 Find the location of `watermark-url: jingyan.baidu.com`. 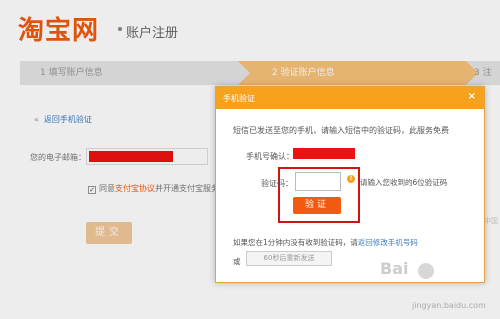

watermark-url: jingyan.baidu.com is located at coordinates (449, 305).